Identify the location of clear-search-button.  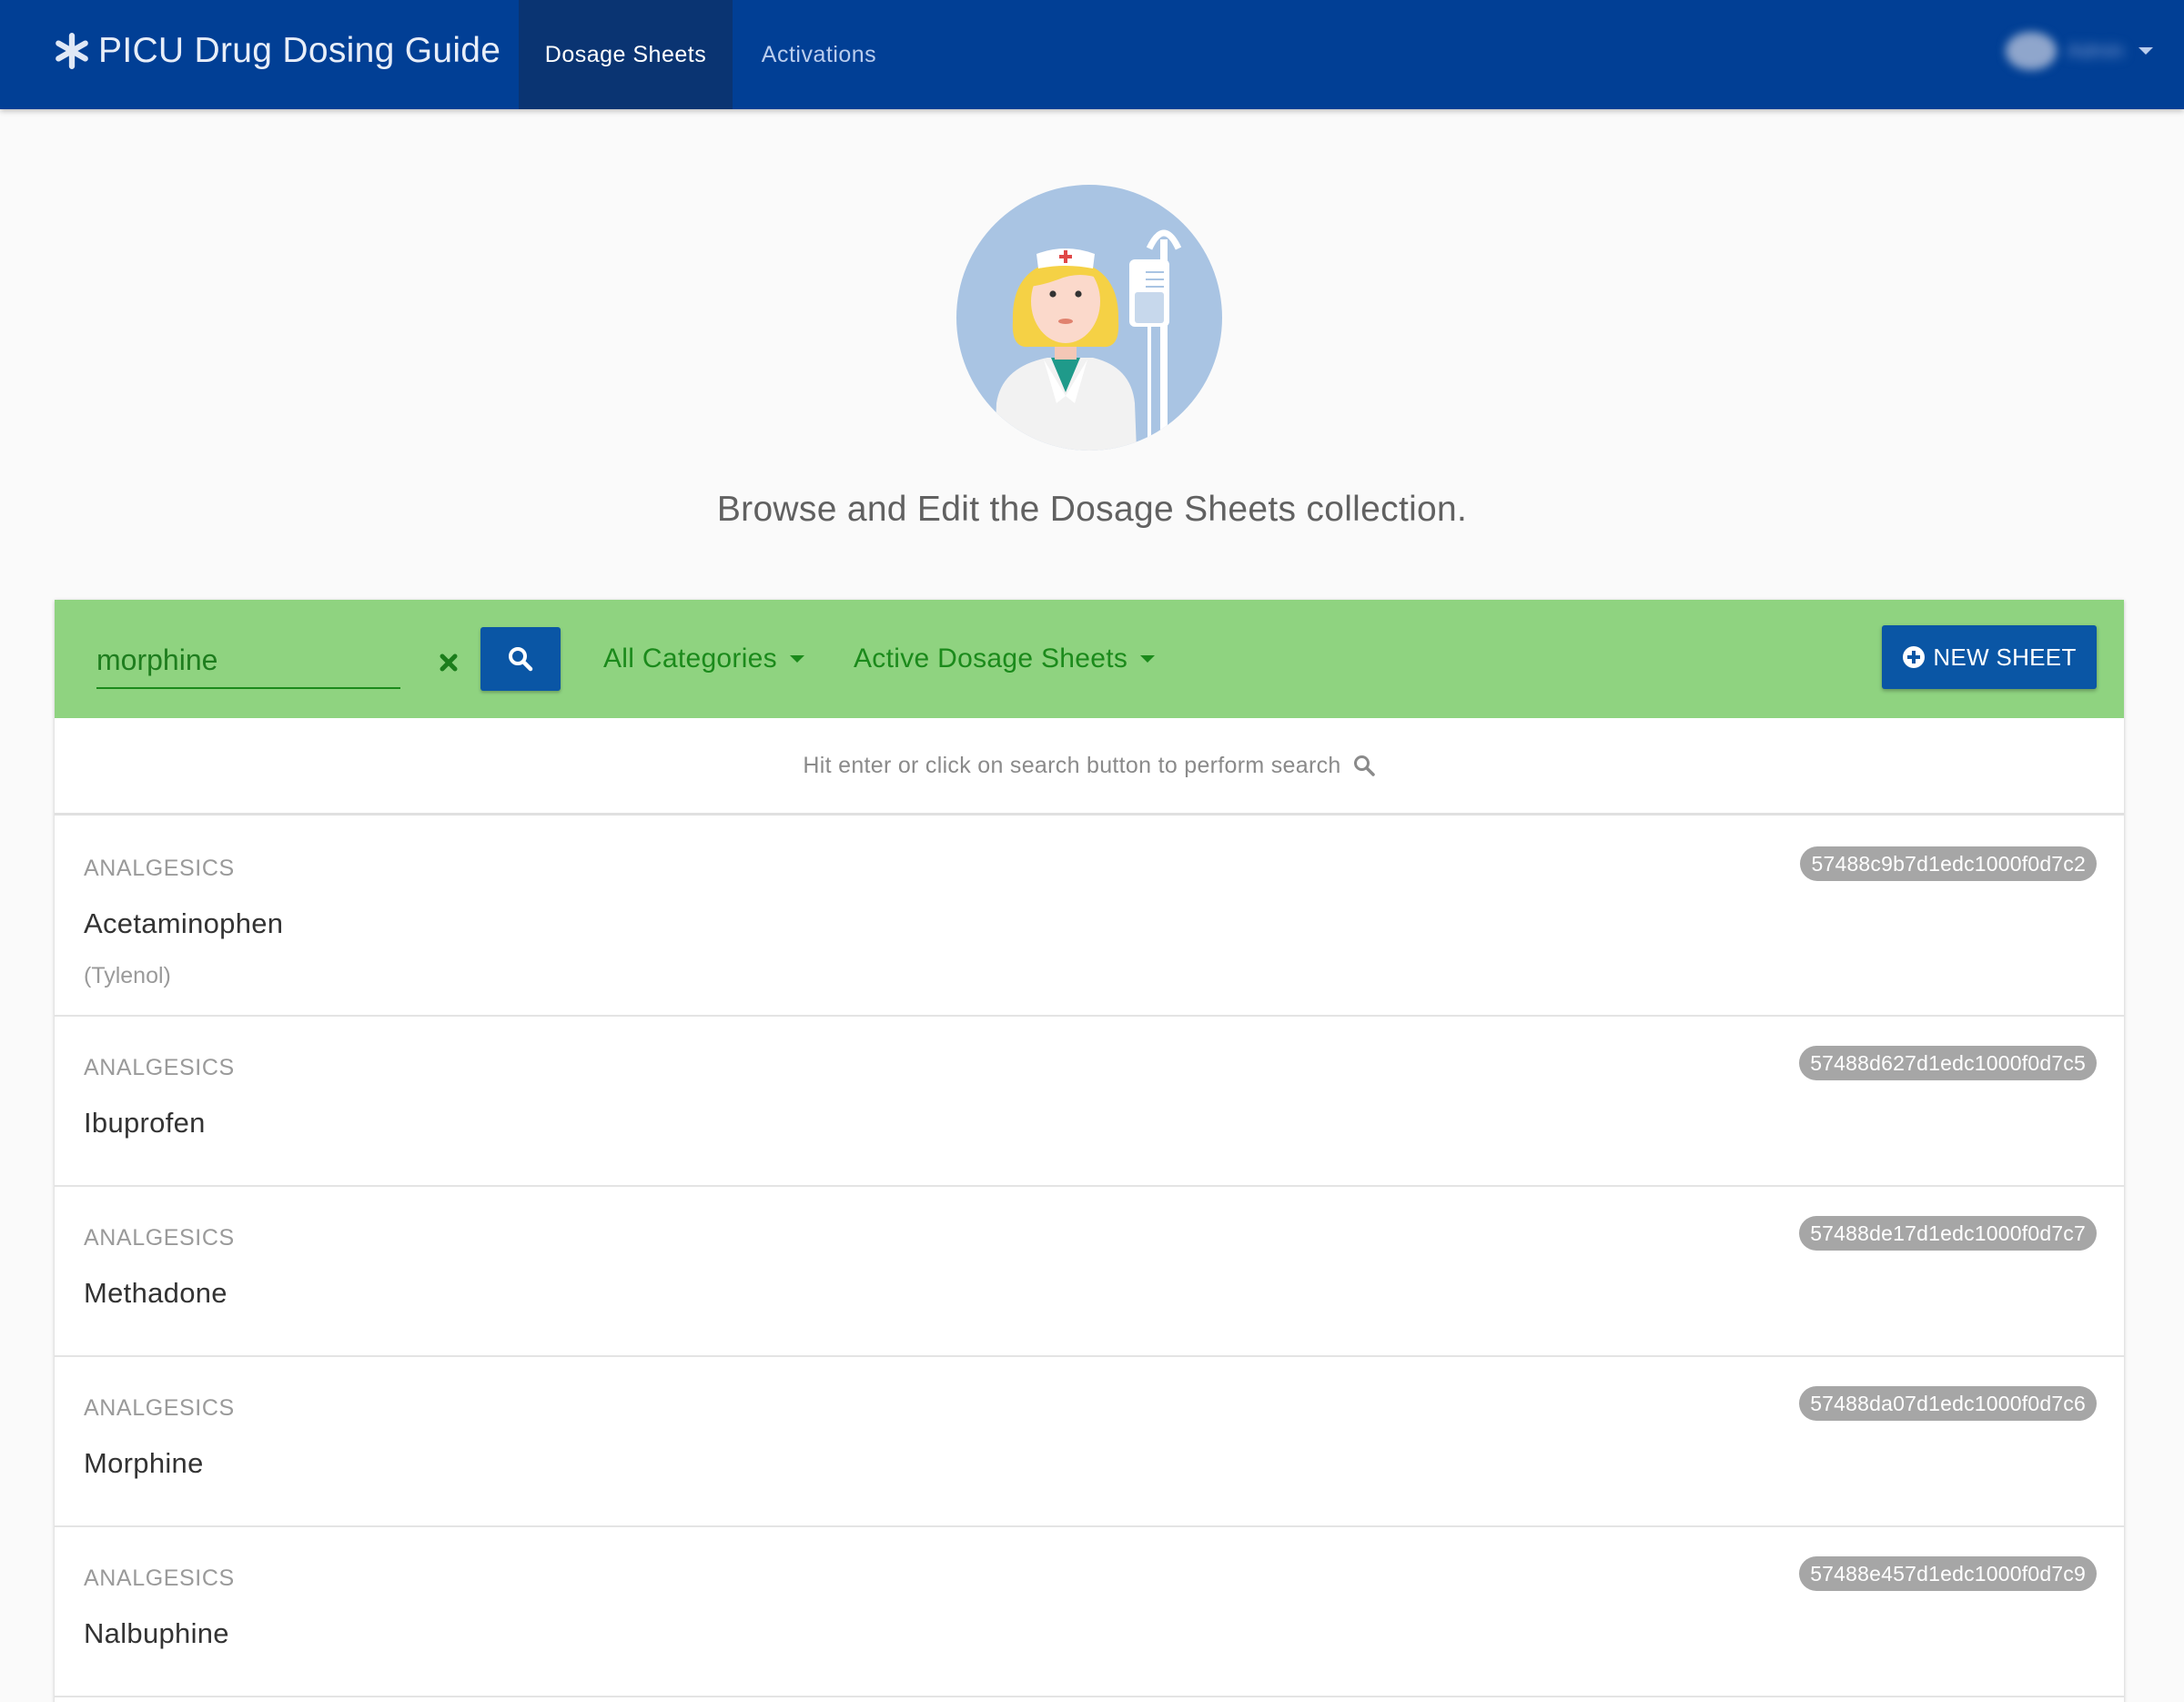
(449, 662).